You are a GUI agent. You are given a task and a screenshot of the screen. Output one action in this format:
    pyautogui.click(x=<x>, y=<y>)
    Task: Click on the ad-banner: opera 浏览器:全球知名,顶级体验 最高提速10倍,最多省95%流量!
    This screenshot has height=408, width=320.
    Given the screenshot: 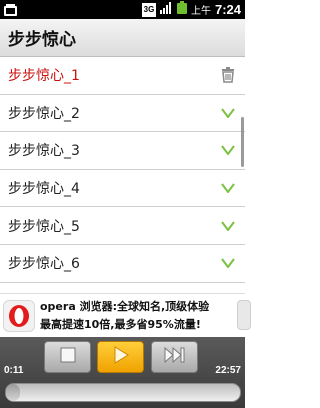 What is the action you would take?
    pyautogui.click(x=125, y=315)
    